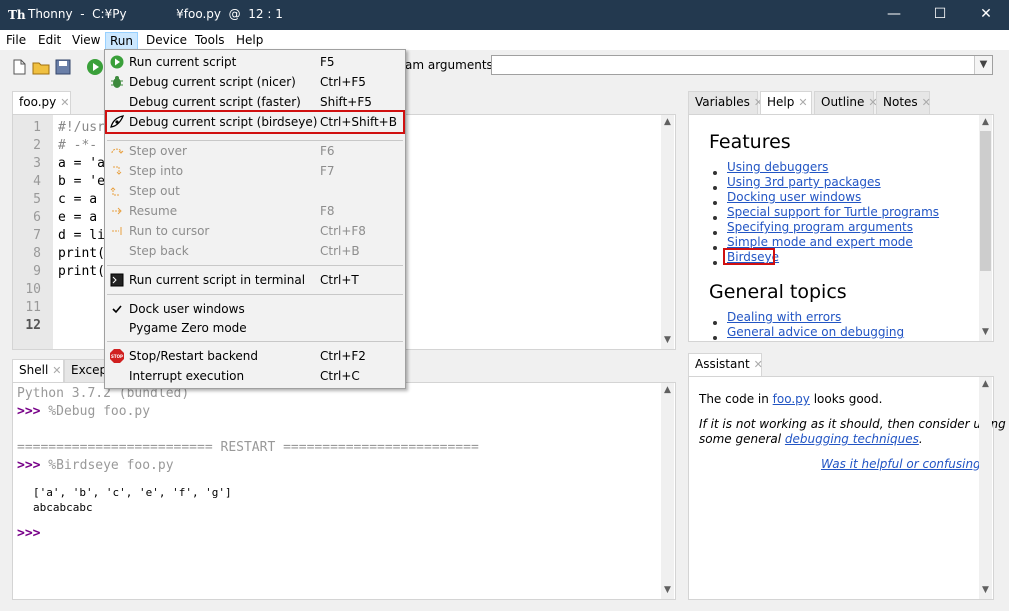 This screenshot has height=611, width=1009. Describe the element at coordinates (255, 102) in the screenshot. I see `menu-debug-faster: Debug current script (faster) Shift+F5` at that location.